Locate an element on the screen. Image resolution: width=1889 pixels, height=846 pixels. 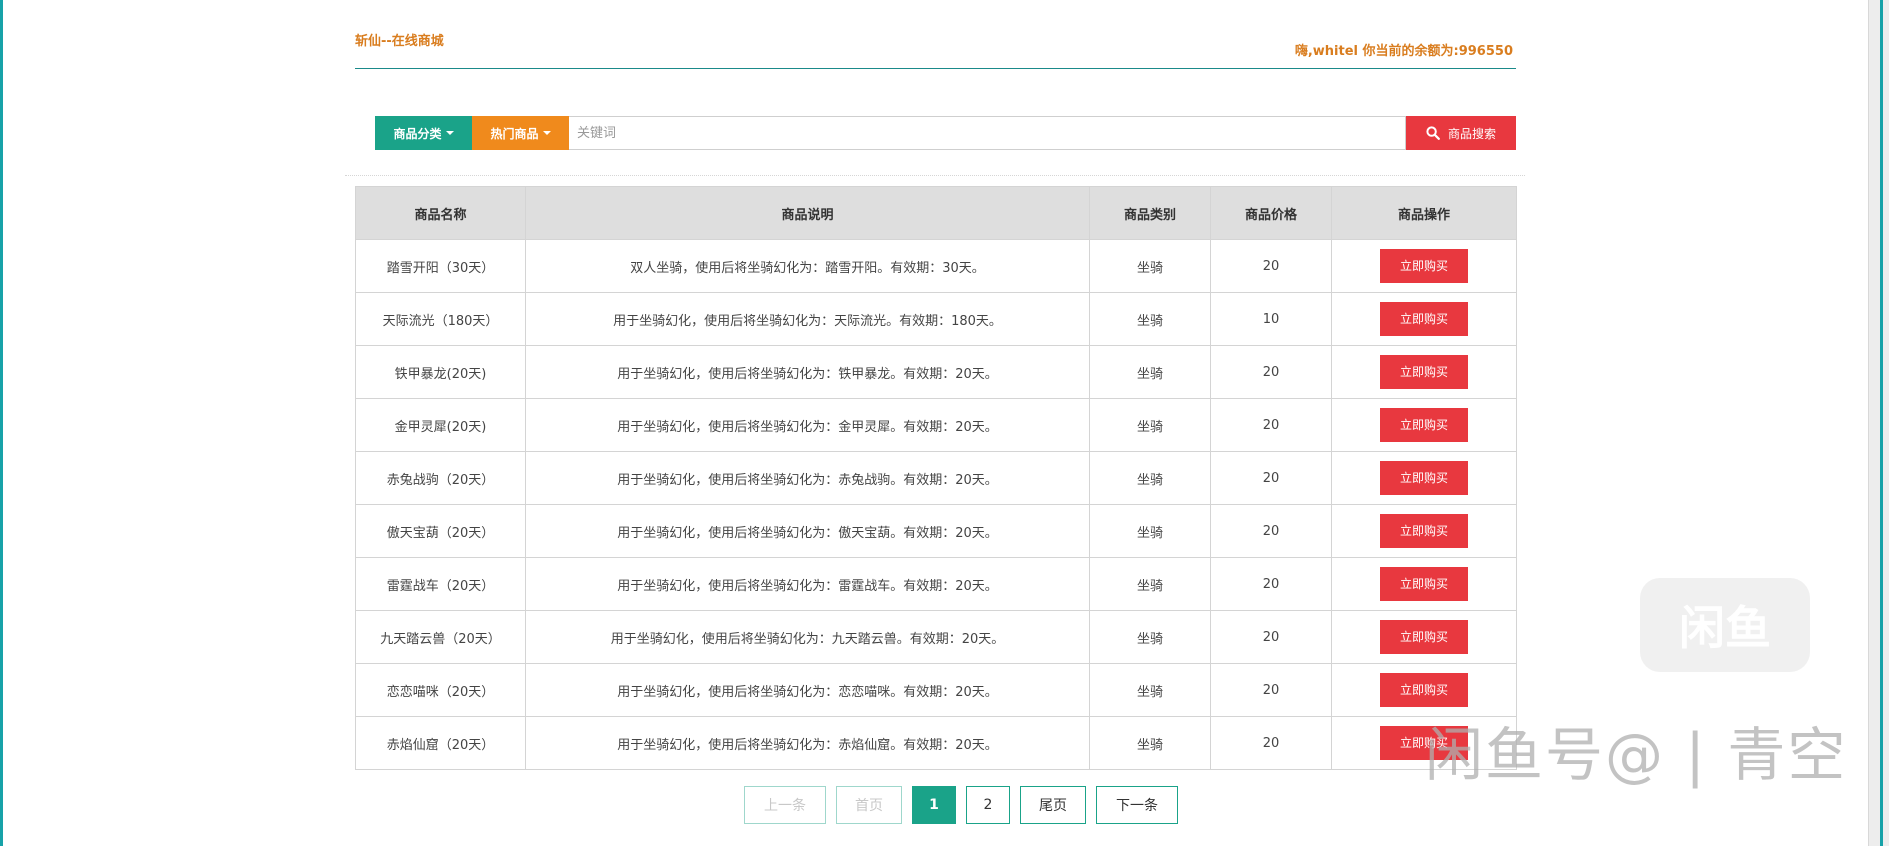
goods-name: 雷霆战车（20天） is located at coordinates (440, 584).